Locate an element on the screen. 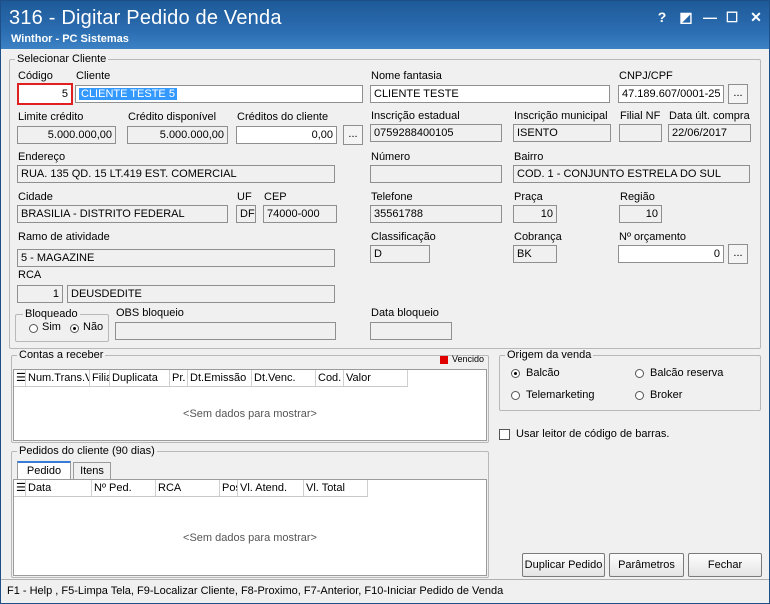 This screenshot has width=770, height=604. classificacao-label: Classificação is located at coordinates (403, 237).